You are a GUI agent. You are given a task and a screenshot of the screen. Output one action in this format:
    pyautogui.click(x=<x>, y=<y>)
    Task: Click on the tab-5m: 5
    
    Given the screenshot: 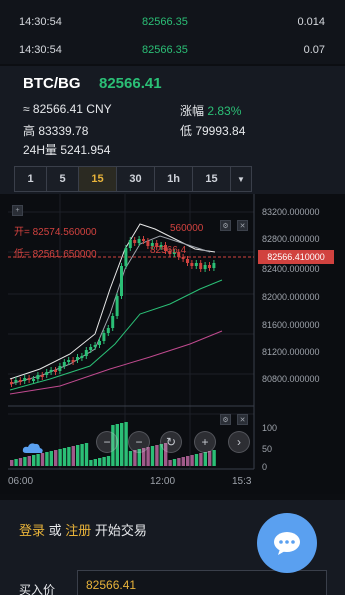 What is the action you would take?
    pyautogui.click(x=62, y=179)
    